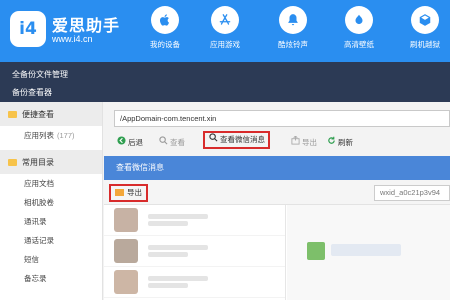  I want to click on sidebar-item-call-log: 通话记录, so click(51, 240).